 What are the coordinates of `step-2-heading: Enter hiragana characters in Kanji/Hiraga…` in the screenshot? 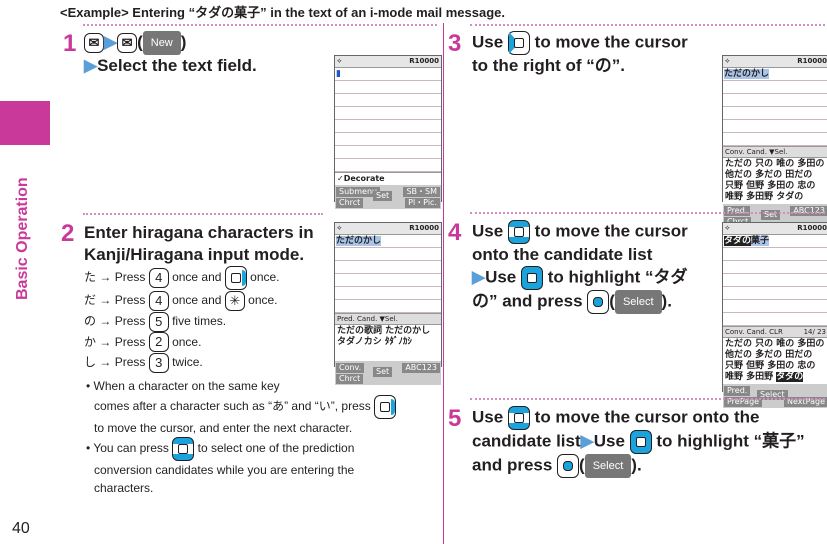 It's located at (199, 243).